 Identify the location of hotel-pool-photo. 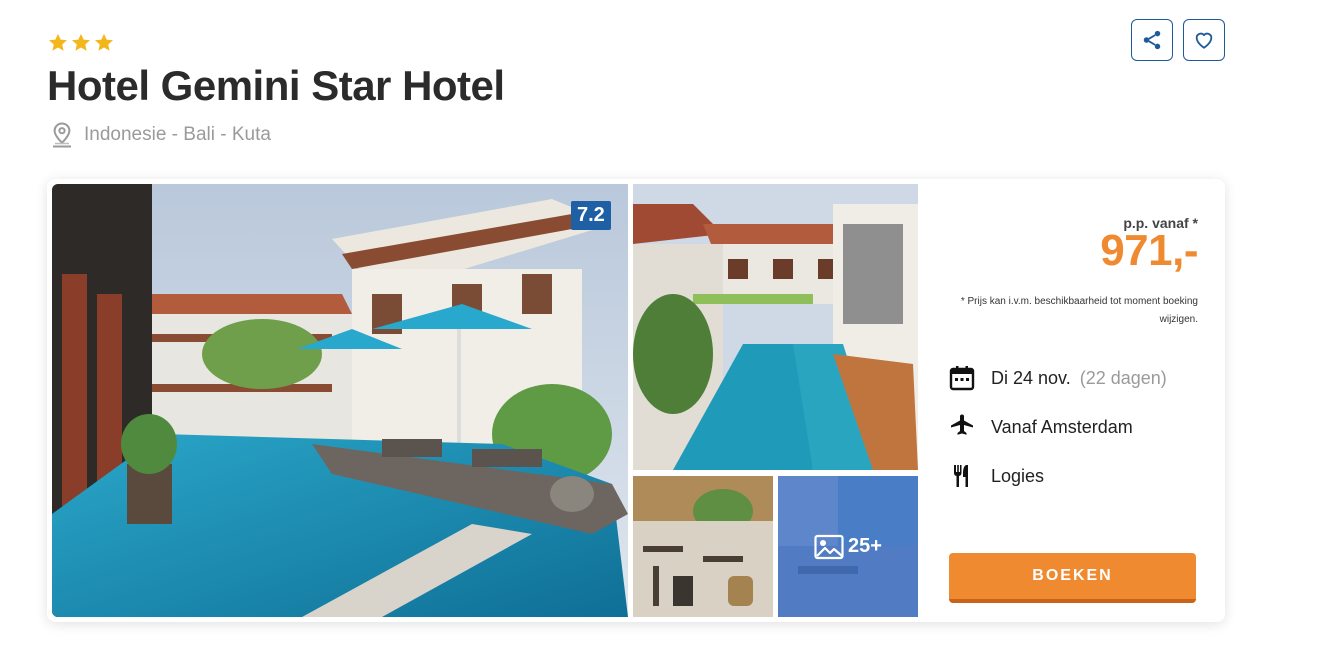
(775, 327).